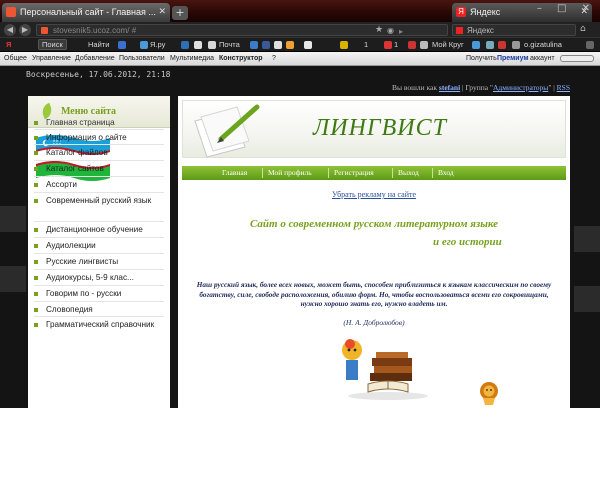 The image size is (600, 486). Describe the element at coordinates (180, 13) in the screenshot. I see `new-tab-button: +` at that location.